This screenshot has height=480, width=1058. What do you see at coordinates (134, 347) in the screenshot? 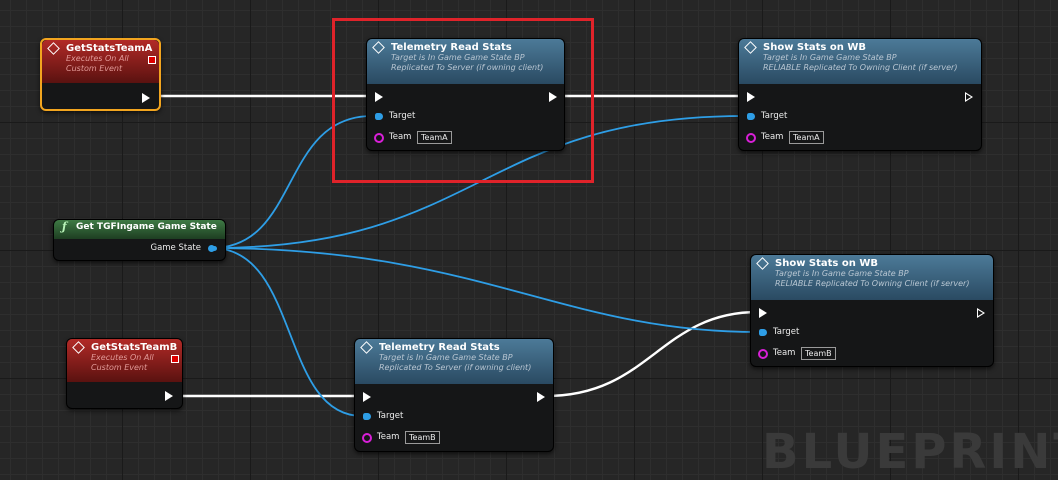
I see `event-title: GetStatsTeamB` at bounding box center [134, 347].